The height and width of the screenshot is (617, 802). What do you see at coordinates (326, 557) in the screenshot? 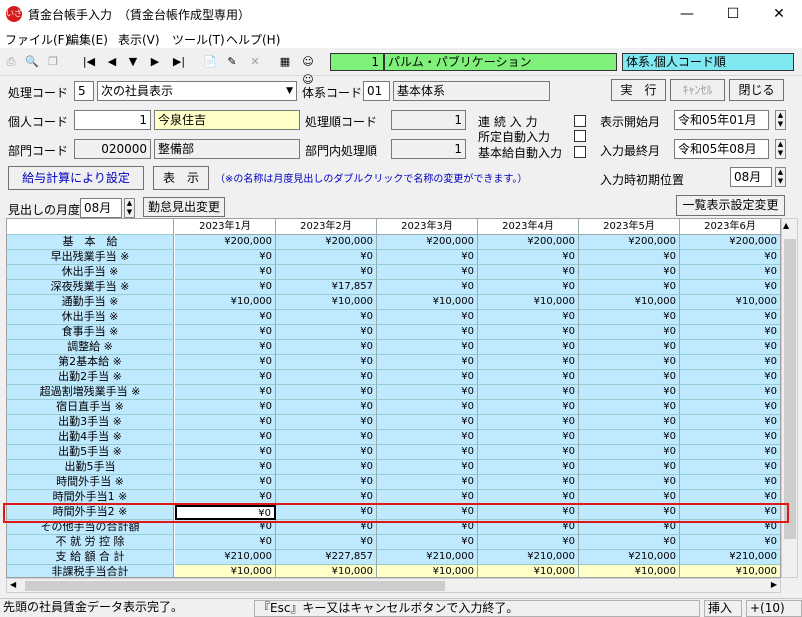
I see `grid-cell: ¥227,857` at bounding box center [326, 557].